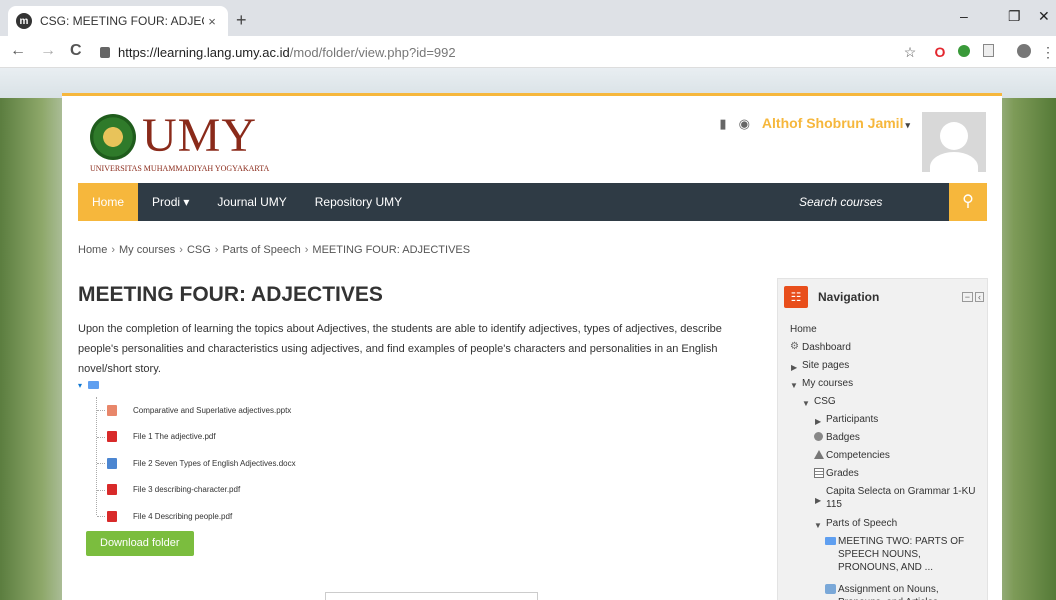  What do you see at coordinates (885, 474) in the screenshot?
I see `nav-tree-grades: Grades` at bounding box center [885, 474].